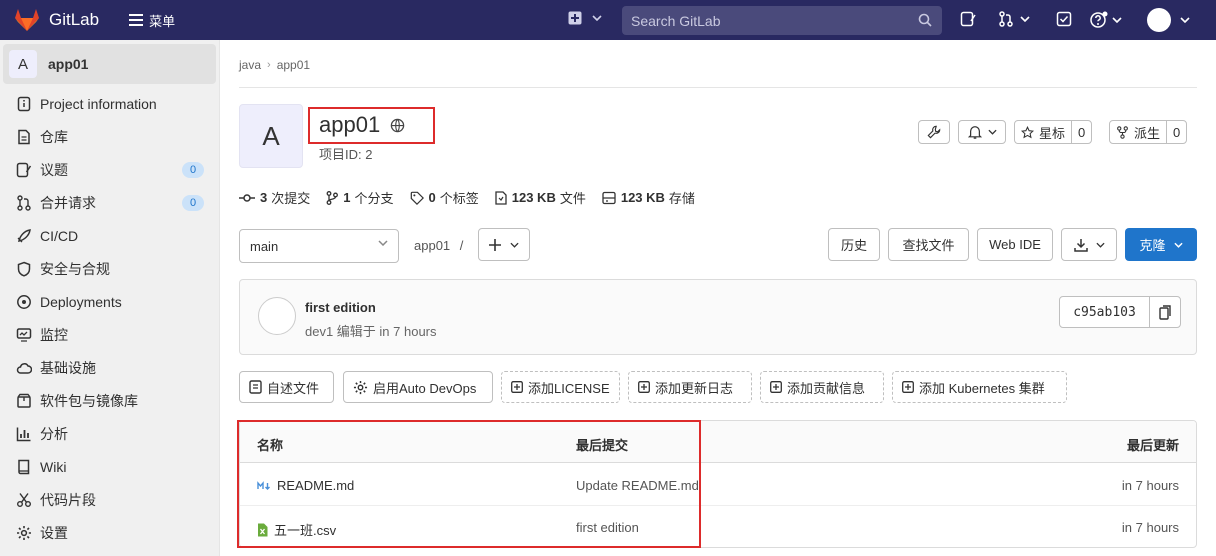 This screenshot has height=556, width=1216. What do you see at coordinates (271, 136) in the screenshot?
I see `project-avatar-large: A` at bounding box center [271, 136].